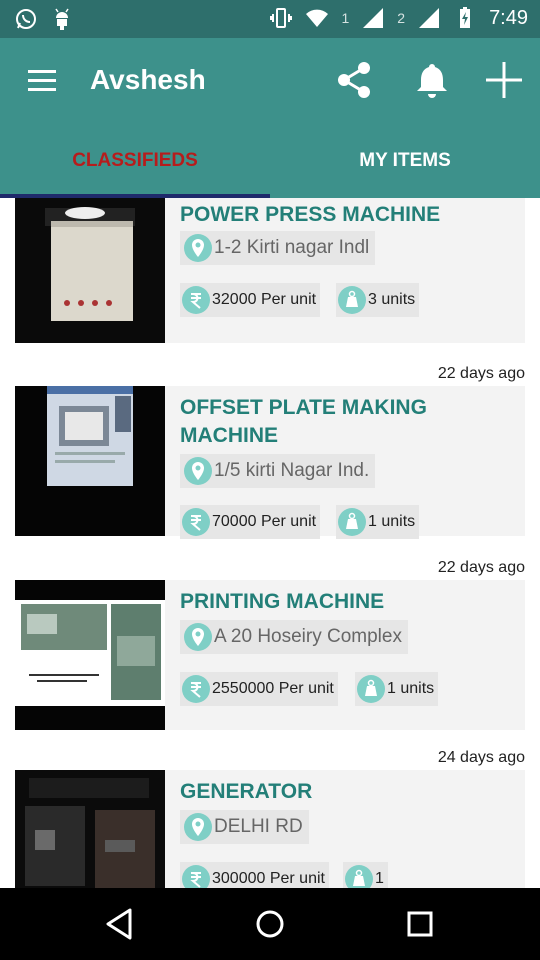 The height and width of the screenshot is (960, 540). I want to click on sim2-label: 2, so click(401, 18).